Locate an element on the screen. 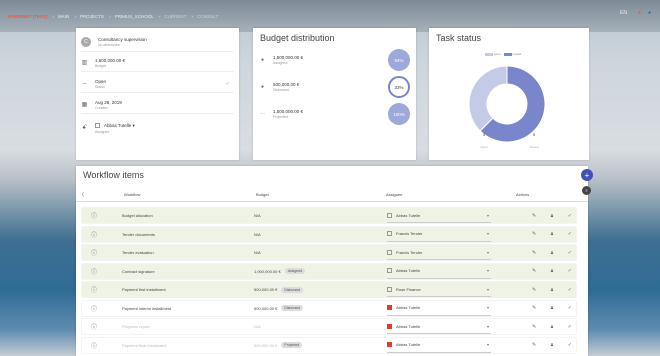 This screenshot has height=356, width=660. breadcrumb-current: CURRENT is located at coordinates (175, 16).